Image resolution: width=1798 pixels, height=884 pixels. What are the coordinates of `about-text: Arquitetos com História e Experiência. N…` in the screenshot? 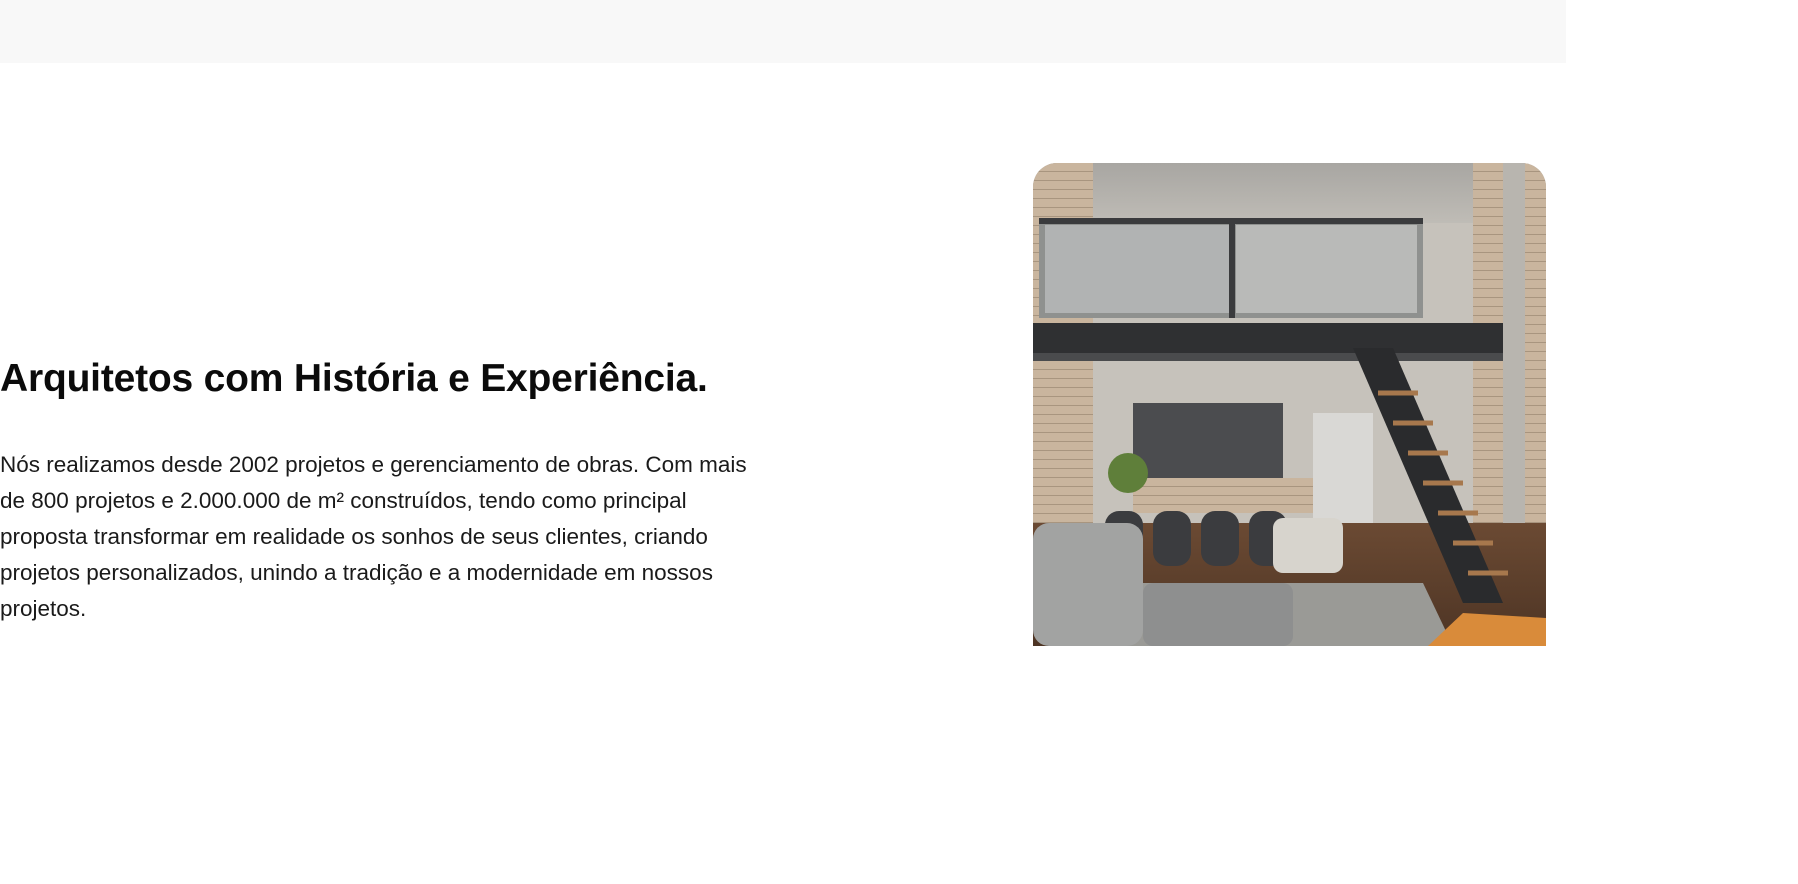 It's located at (380, 487).